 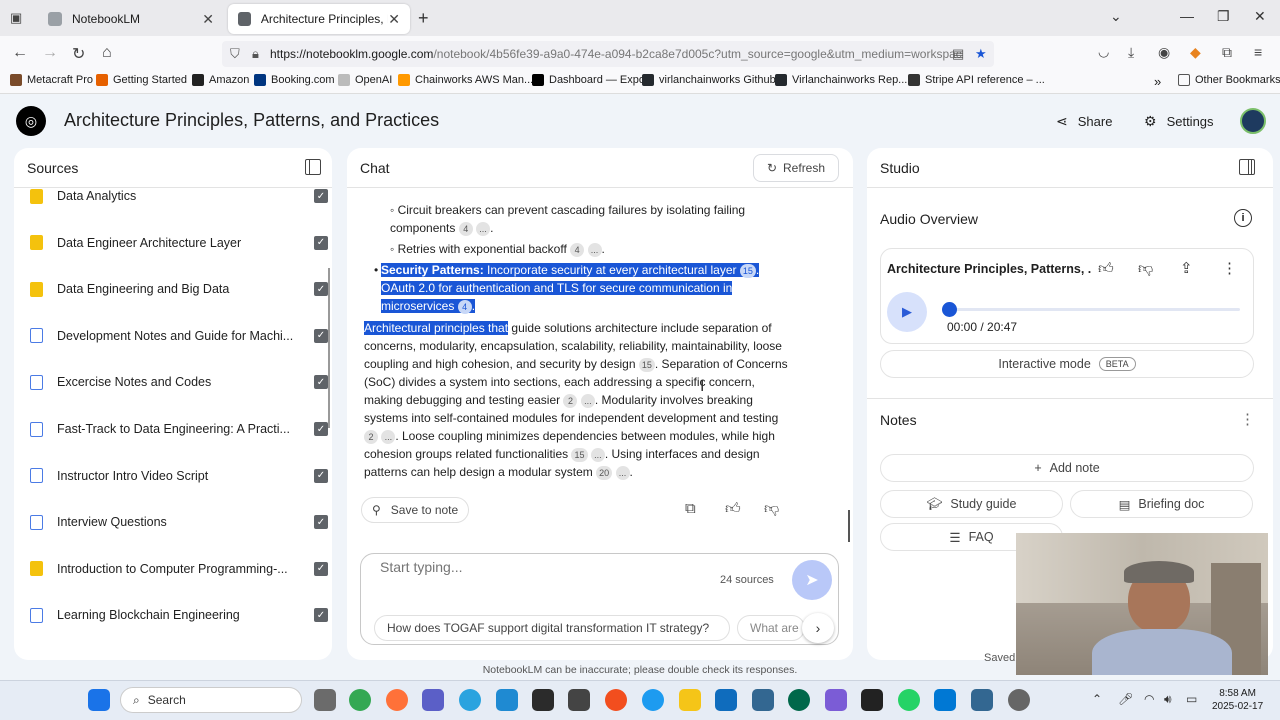 I want to click on send-button: ➤, so click(x=812, y=580).